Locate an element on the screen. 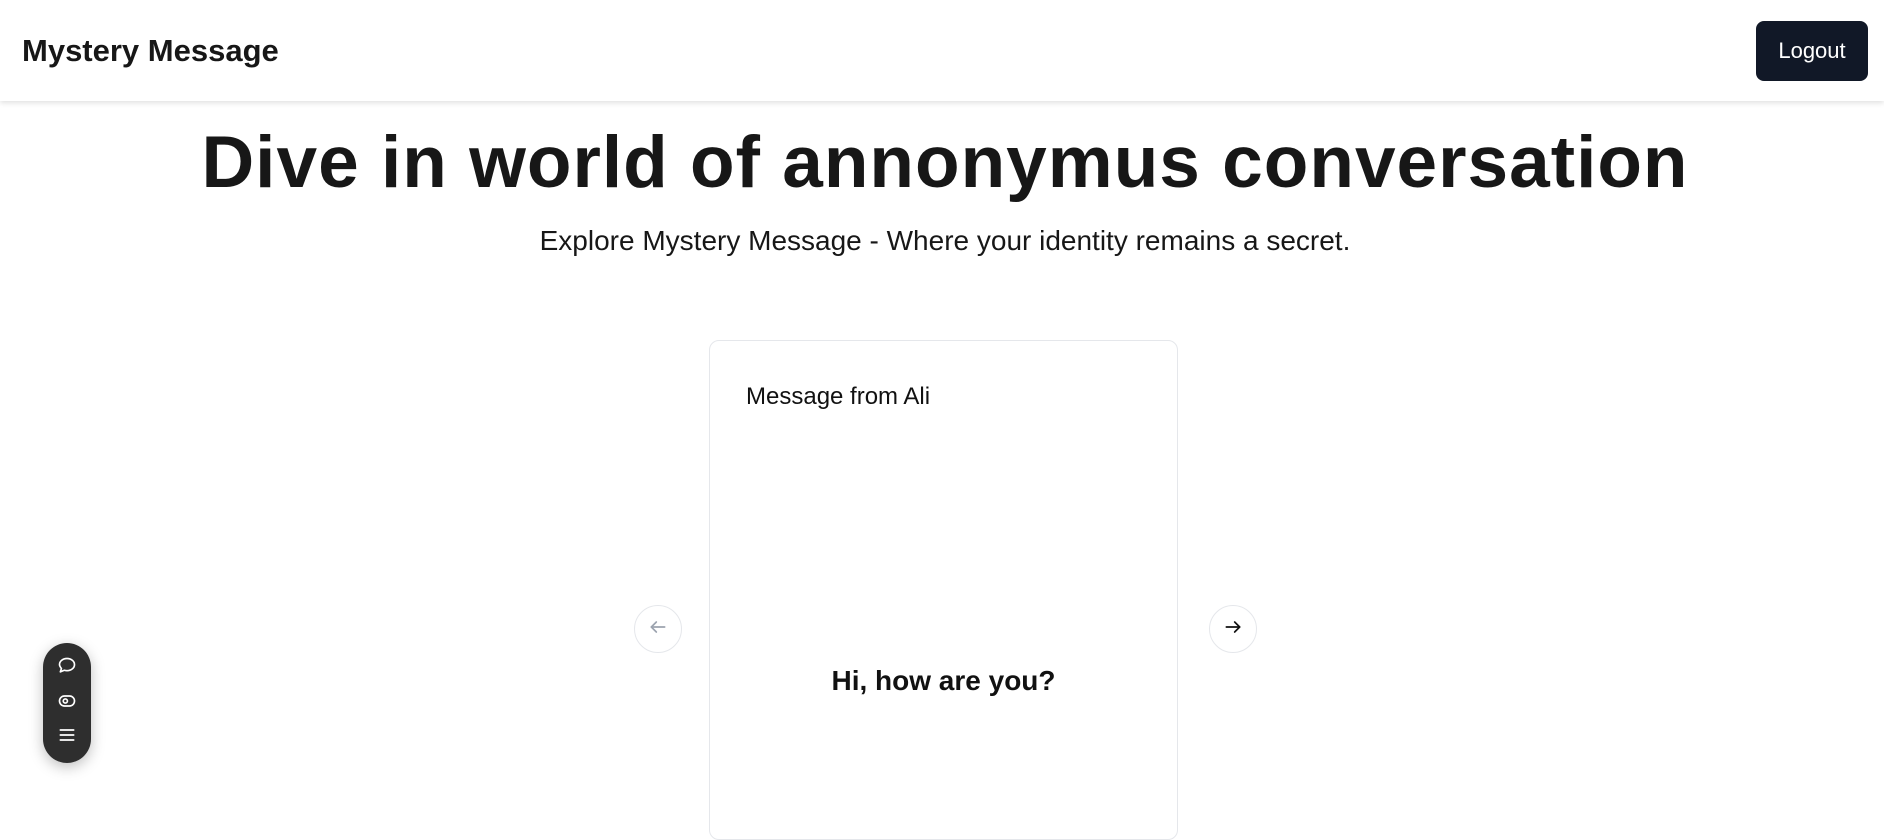 This screenshot has height=840, width=1884. arrow-left-icon is located at coordinates (658, 629).